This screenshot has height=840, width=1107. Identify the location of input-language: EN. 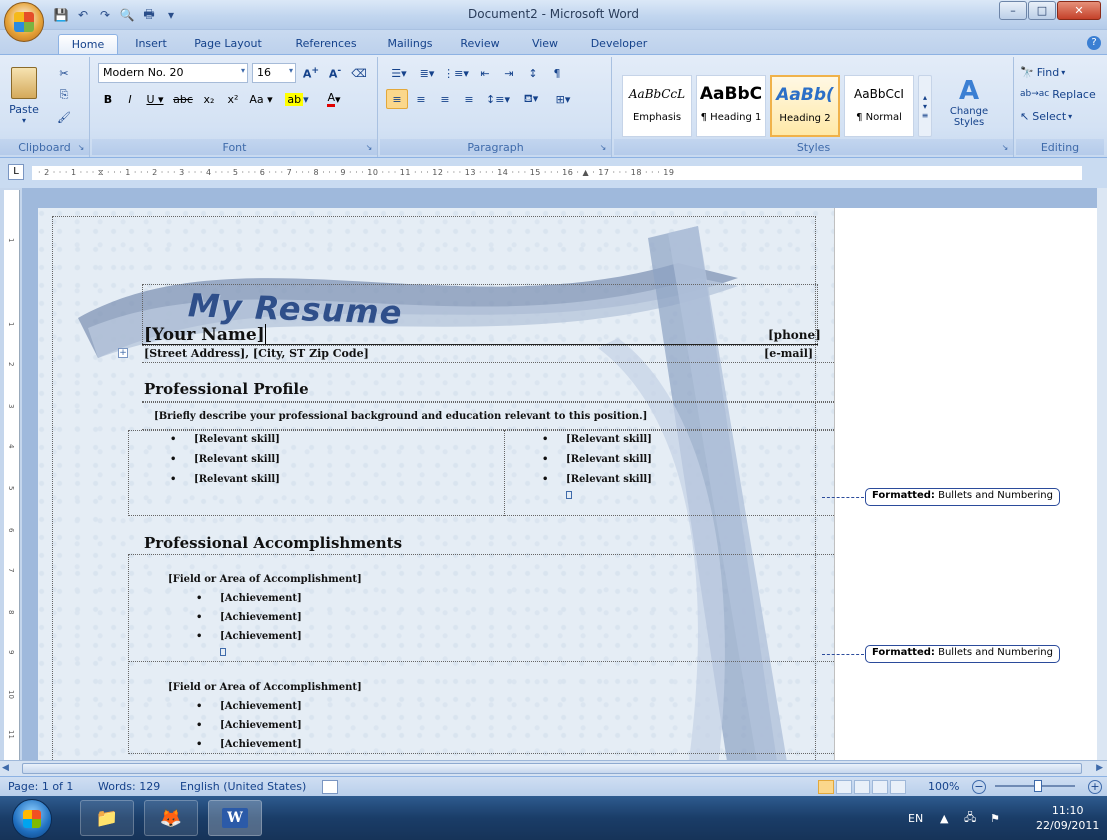
(915, 818).